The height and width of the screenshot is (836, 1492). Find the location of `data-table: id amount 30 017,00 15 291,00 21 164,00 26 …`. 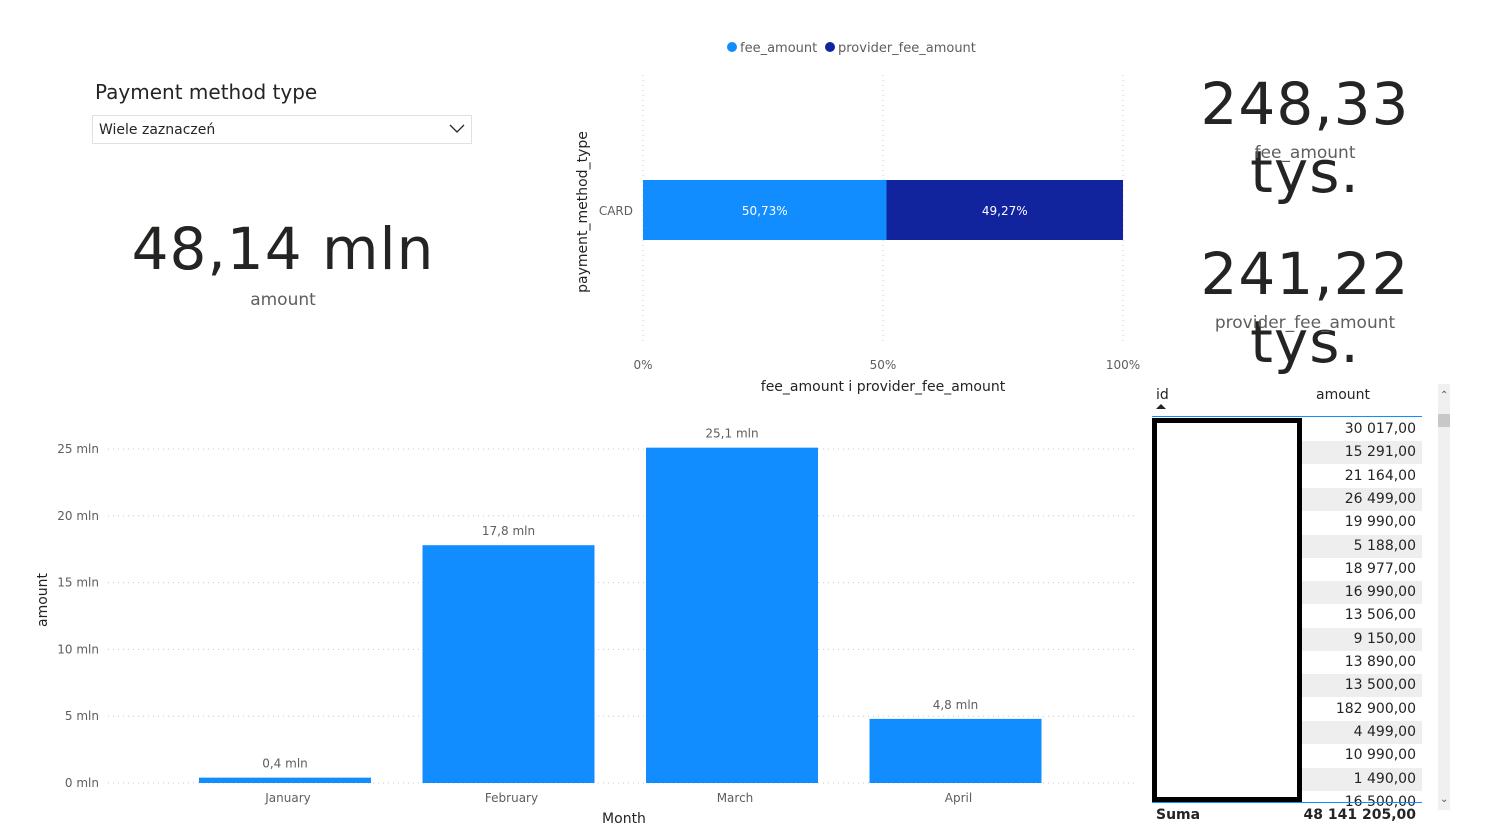

data-table: id amount 30 017,00 15 291,00 21 164,00 26 … is located at coordinates (1302, 609).